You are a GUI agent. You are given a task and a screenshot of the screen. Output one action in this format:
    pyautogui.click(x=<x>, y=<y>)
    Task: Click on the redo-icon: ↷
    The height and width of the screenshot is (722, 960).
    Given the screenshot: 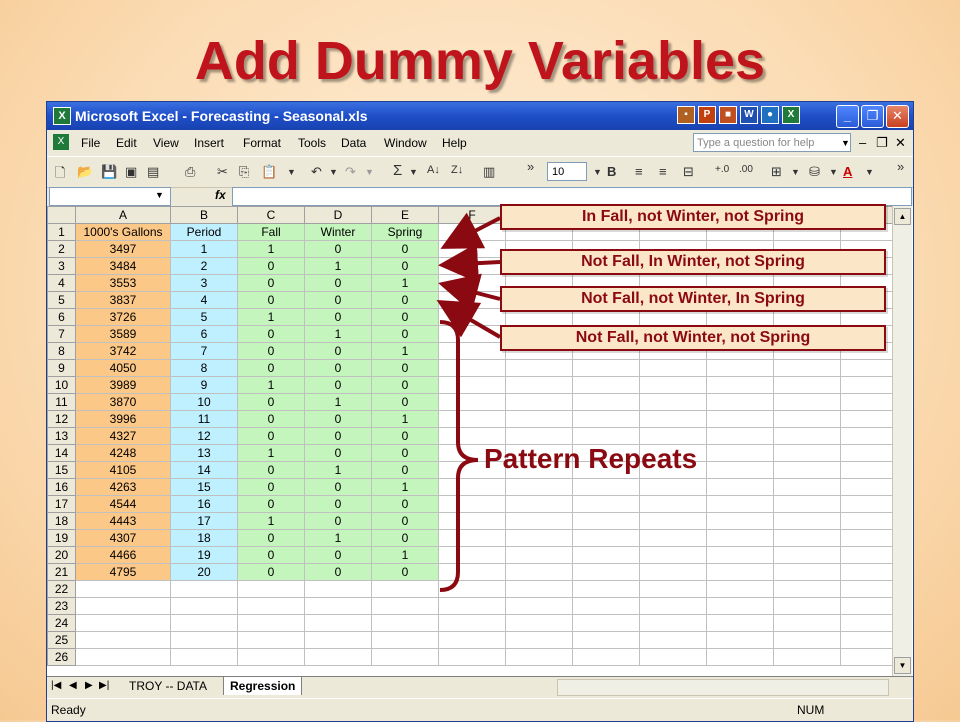 What is the action you would take?
    pyautogui.click(x=350, y=172)
    